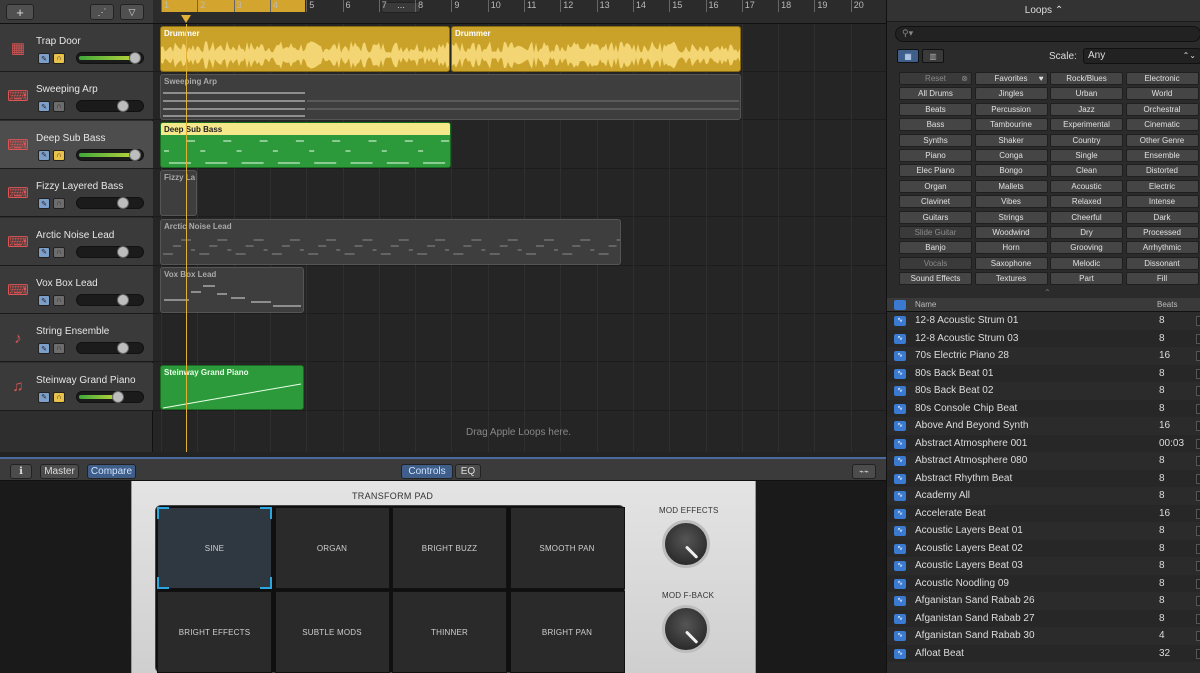 Image resolution: width=1200 pixels, height=673 pixels. What do you see at coordinates (305, 49) in the screenshot?
I see `region-drummer-1: Drummer` at bounding box center [305, 49].